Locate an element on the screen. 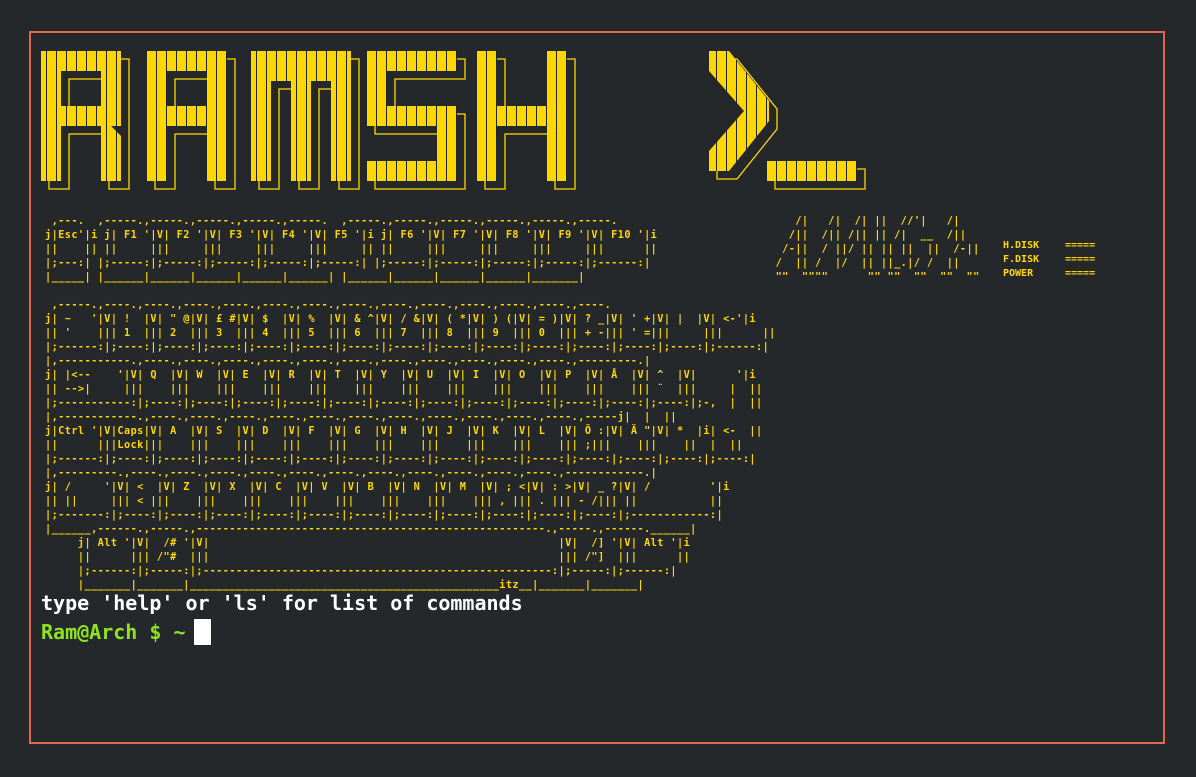  prompt-text: Ram@Arch $ ~ is located at coordinates (113, 632).